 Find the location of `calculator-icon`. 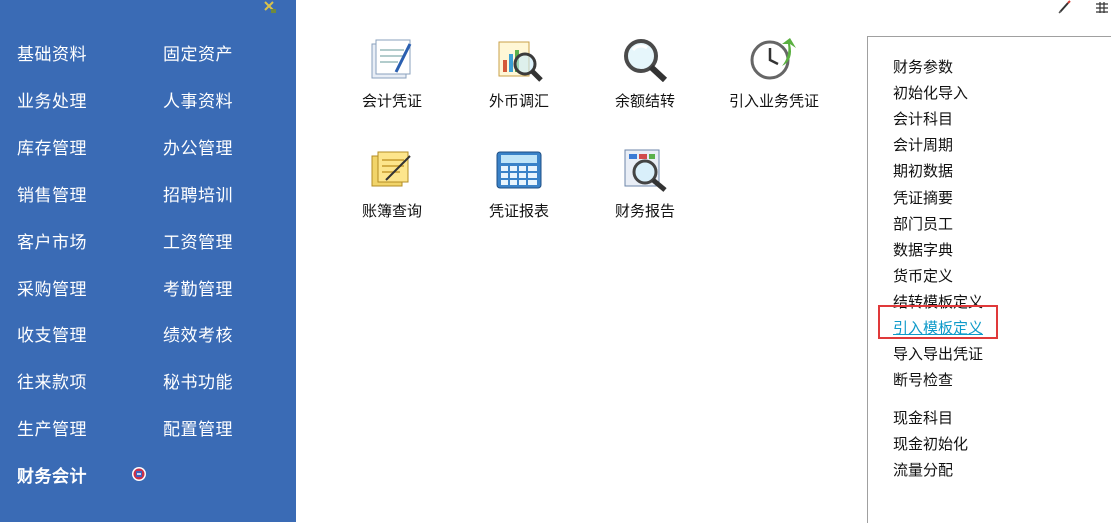

calculator-icon is located at coordinates (519, 170).